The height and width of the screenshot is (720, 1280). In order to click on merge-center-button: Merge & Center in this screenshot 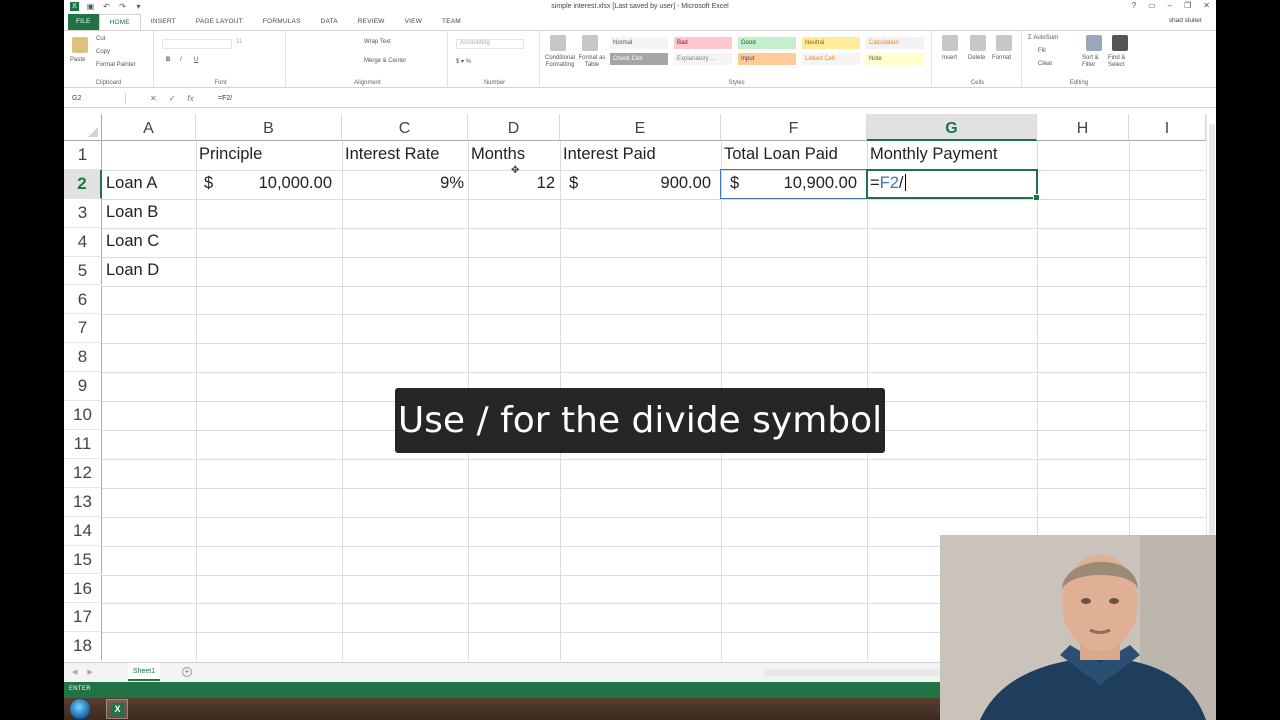, I will do `click(385, 61)`.